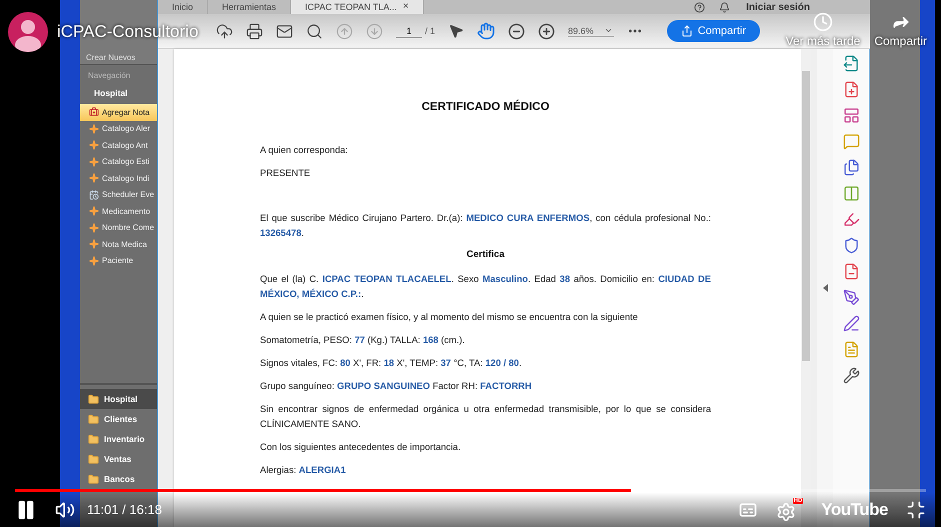  I want to click on paragraph: Grupo sanguíneo: GRUPO SANGUINEO Factor RH: FACTORRH, so click(396, 386).